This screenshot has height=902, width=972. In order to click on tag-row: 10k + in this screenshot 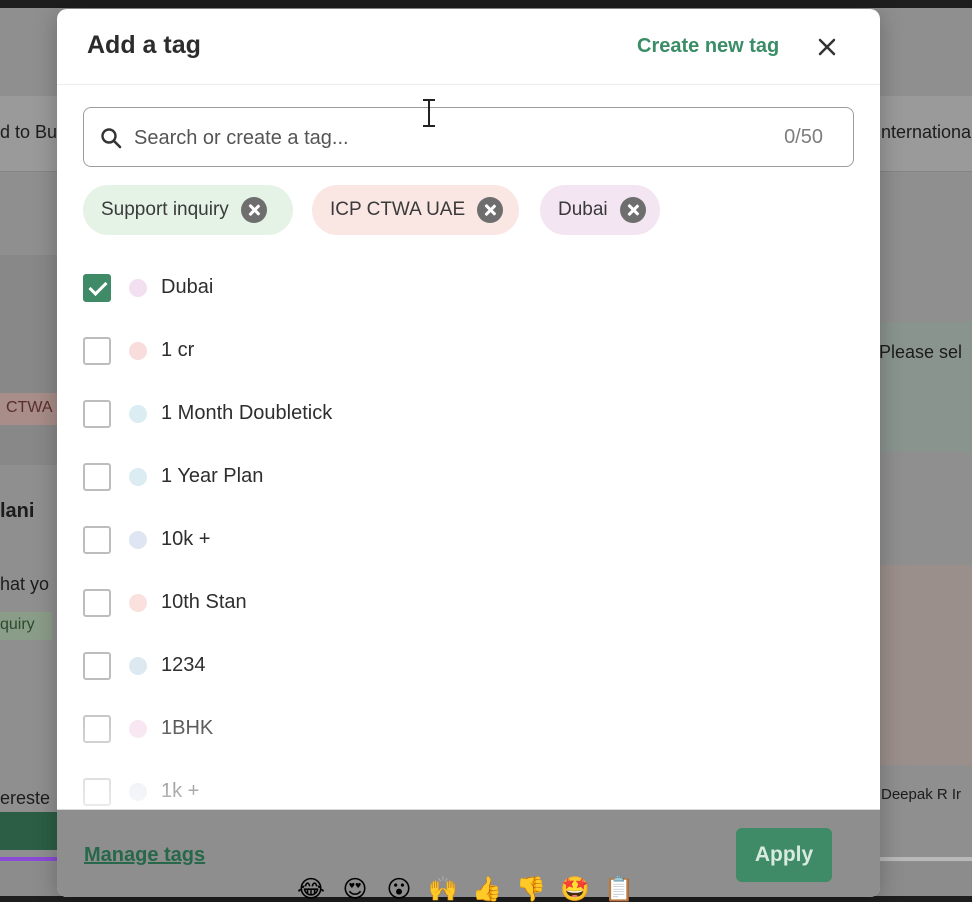, I will do `click(473, 539)`.